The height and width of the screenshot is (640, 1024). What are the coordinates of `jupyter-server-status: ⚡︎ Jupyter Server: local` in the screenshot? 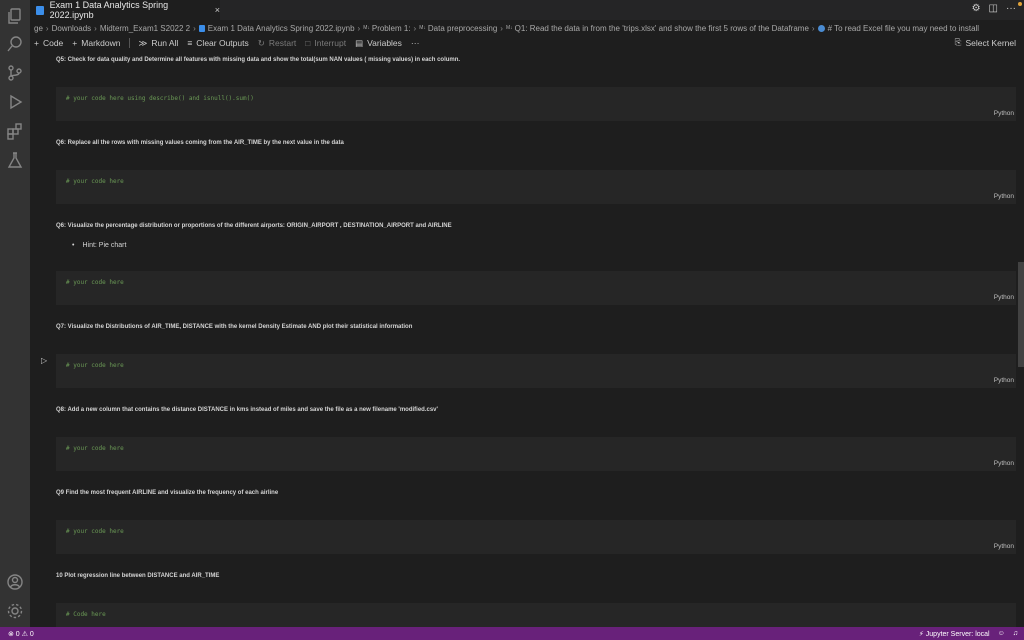 It's located at (954, 634).